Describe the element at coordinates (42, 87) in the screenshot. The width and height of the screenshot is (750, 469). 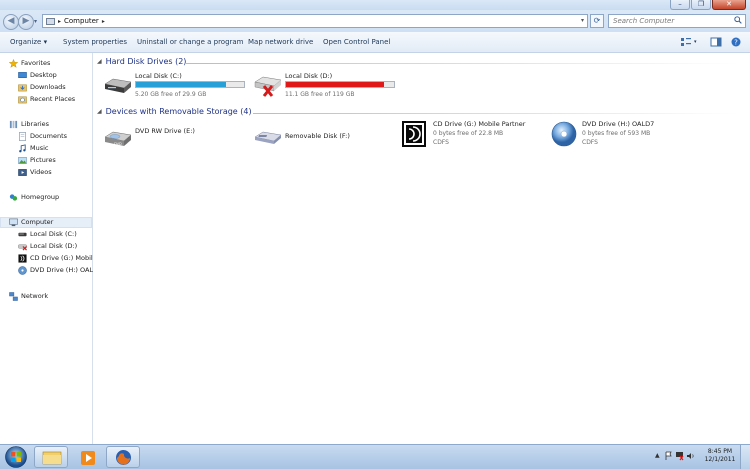
I see `nav-item-downloads: Downloads` at that location.